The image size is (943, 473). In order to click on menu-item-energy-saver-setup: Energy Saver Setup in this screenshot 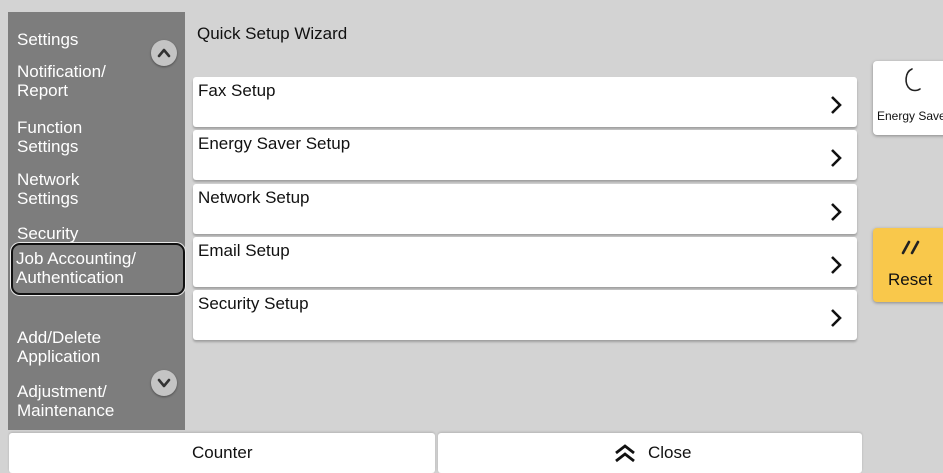, I will do `click(525, 155)`.